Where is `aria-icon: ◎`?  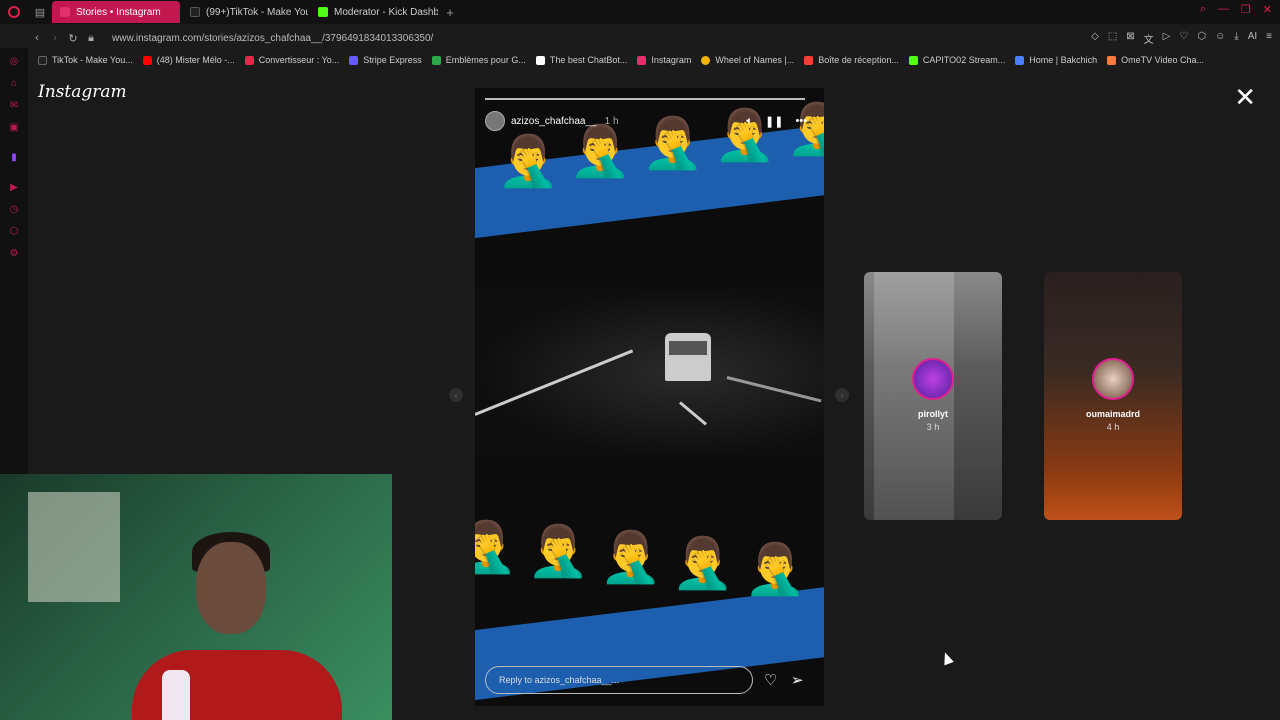
aria-icon: ◎ is located at coordinates (14, 61).